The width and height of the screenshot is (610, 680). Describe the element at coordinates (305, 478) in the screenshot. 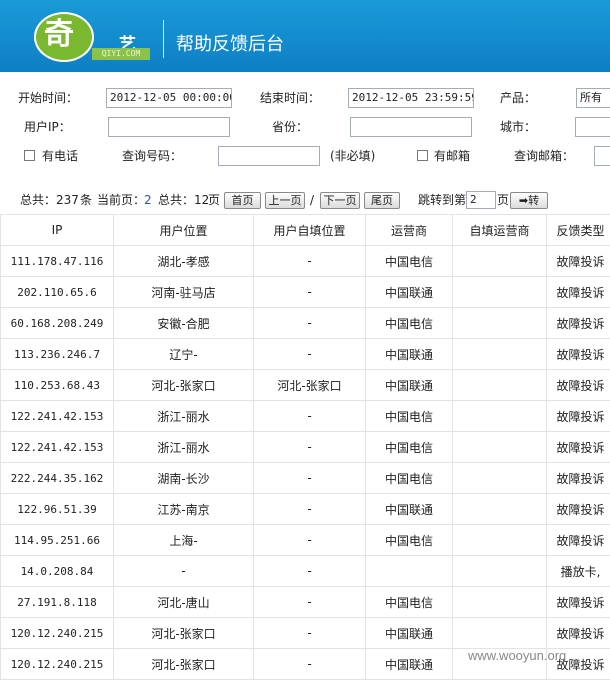

I see `table-row: 222.244.35.162湖南-长沙-中国电信故障投诉` at that location.